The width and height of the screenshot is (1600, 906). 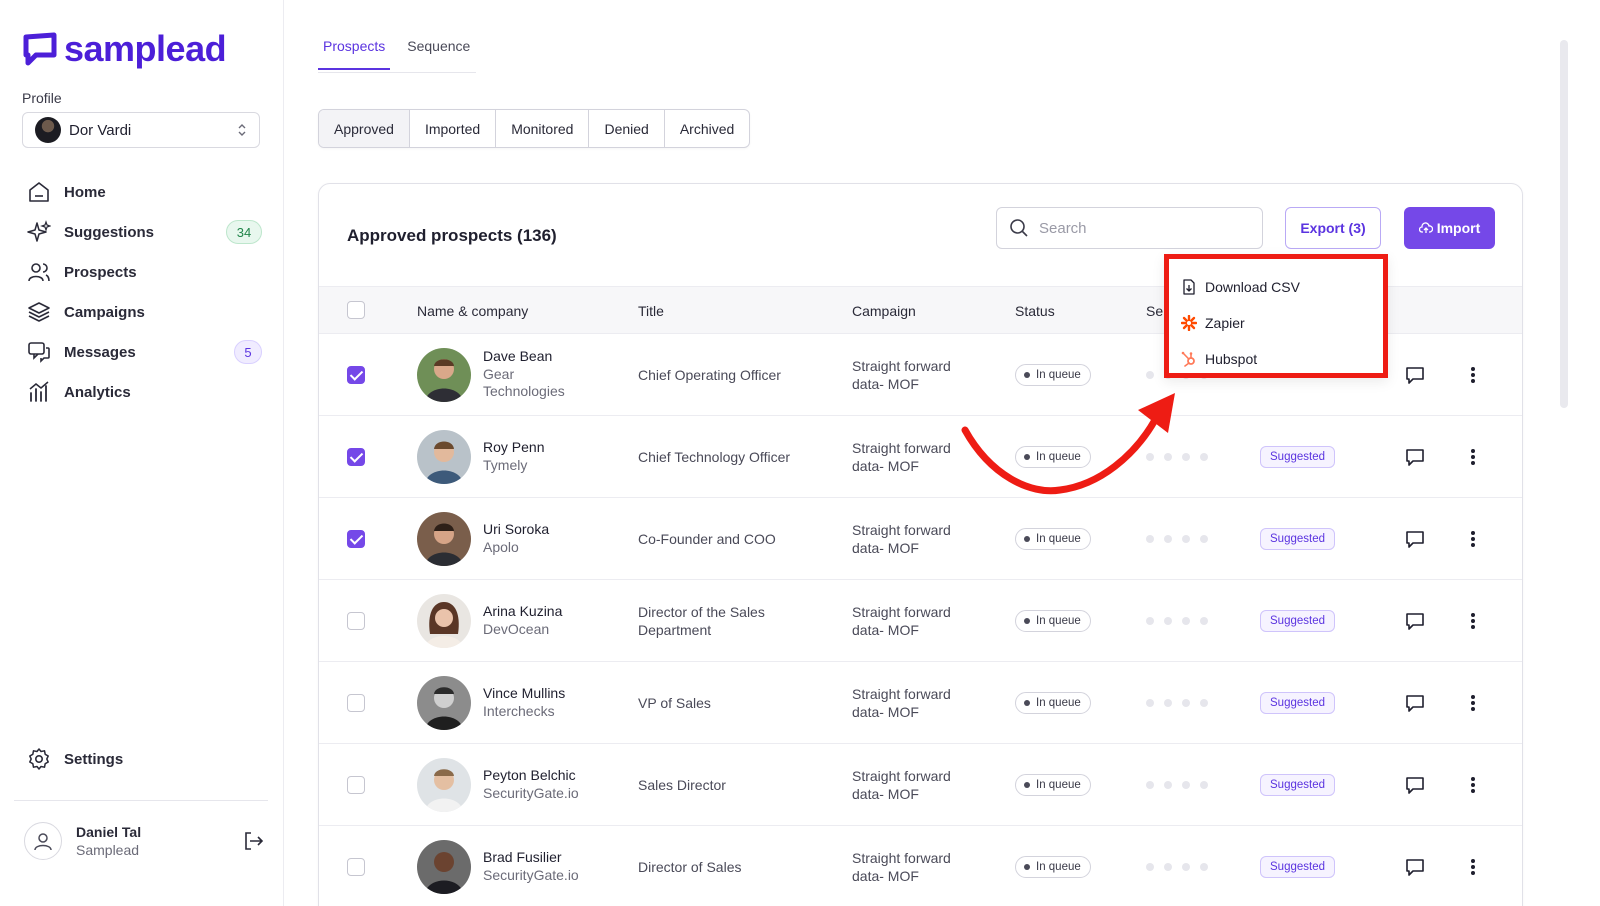 I want to click on logout-icon, so click(x=253, y=841).